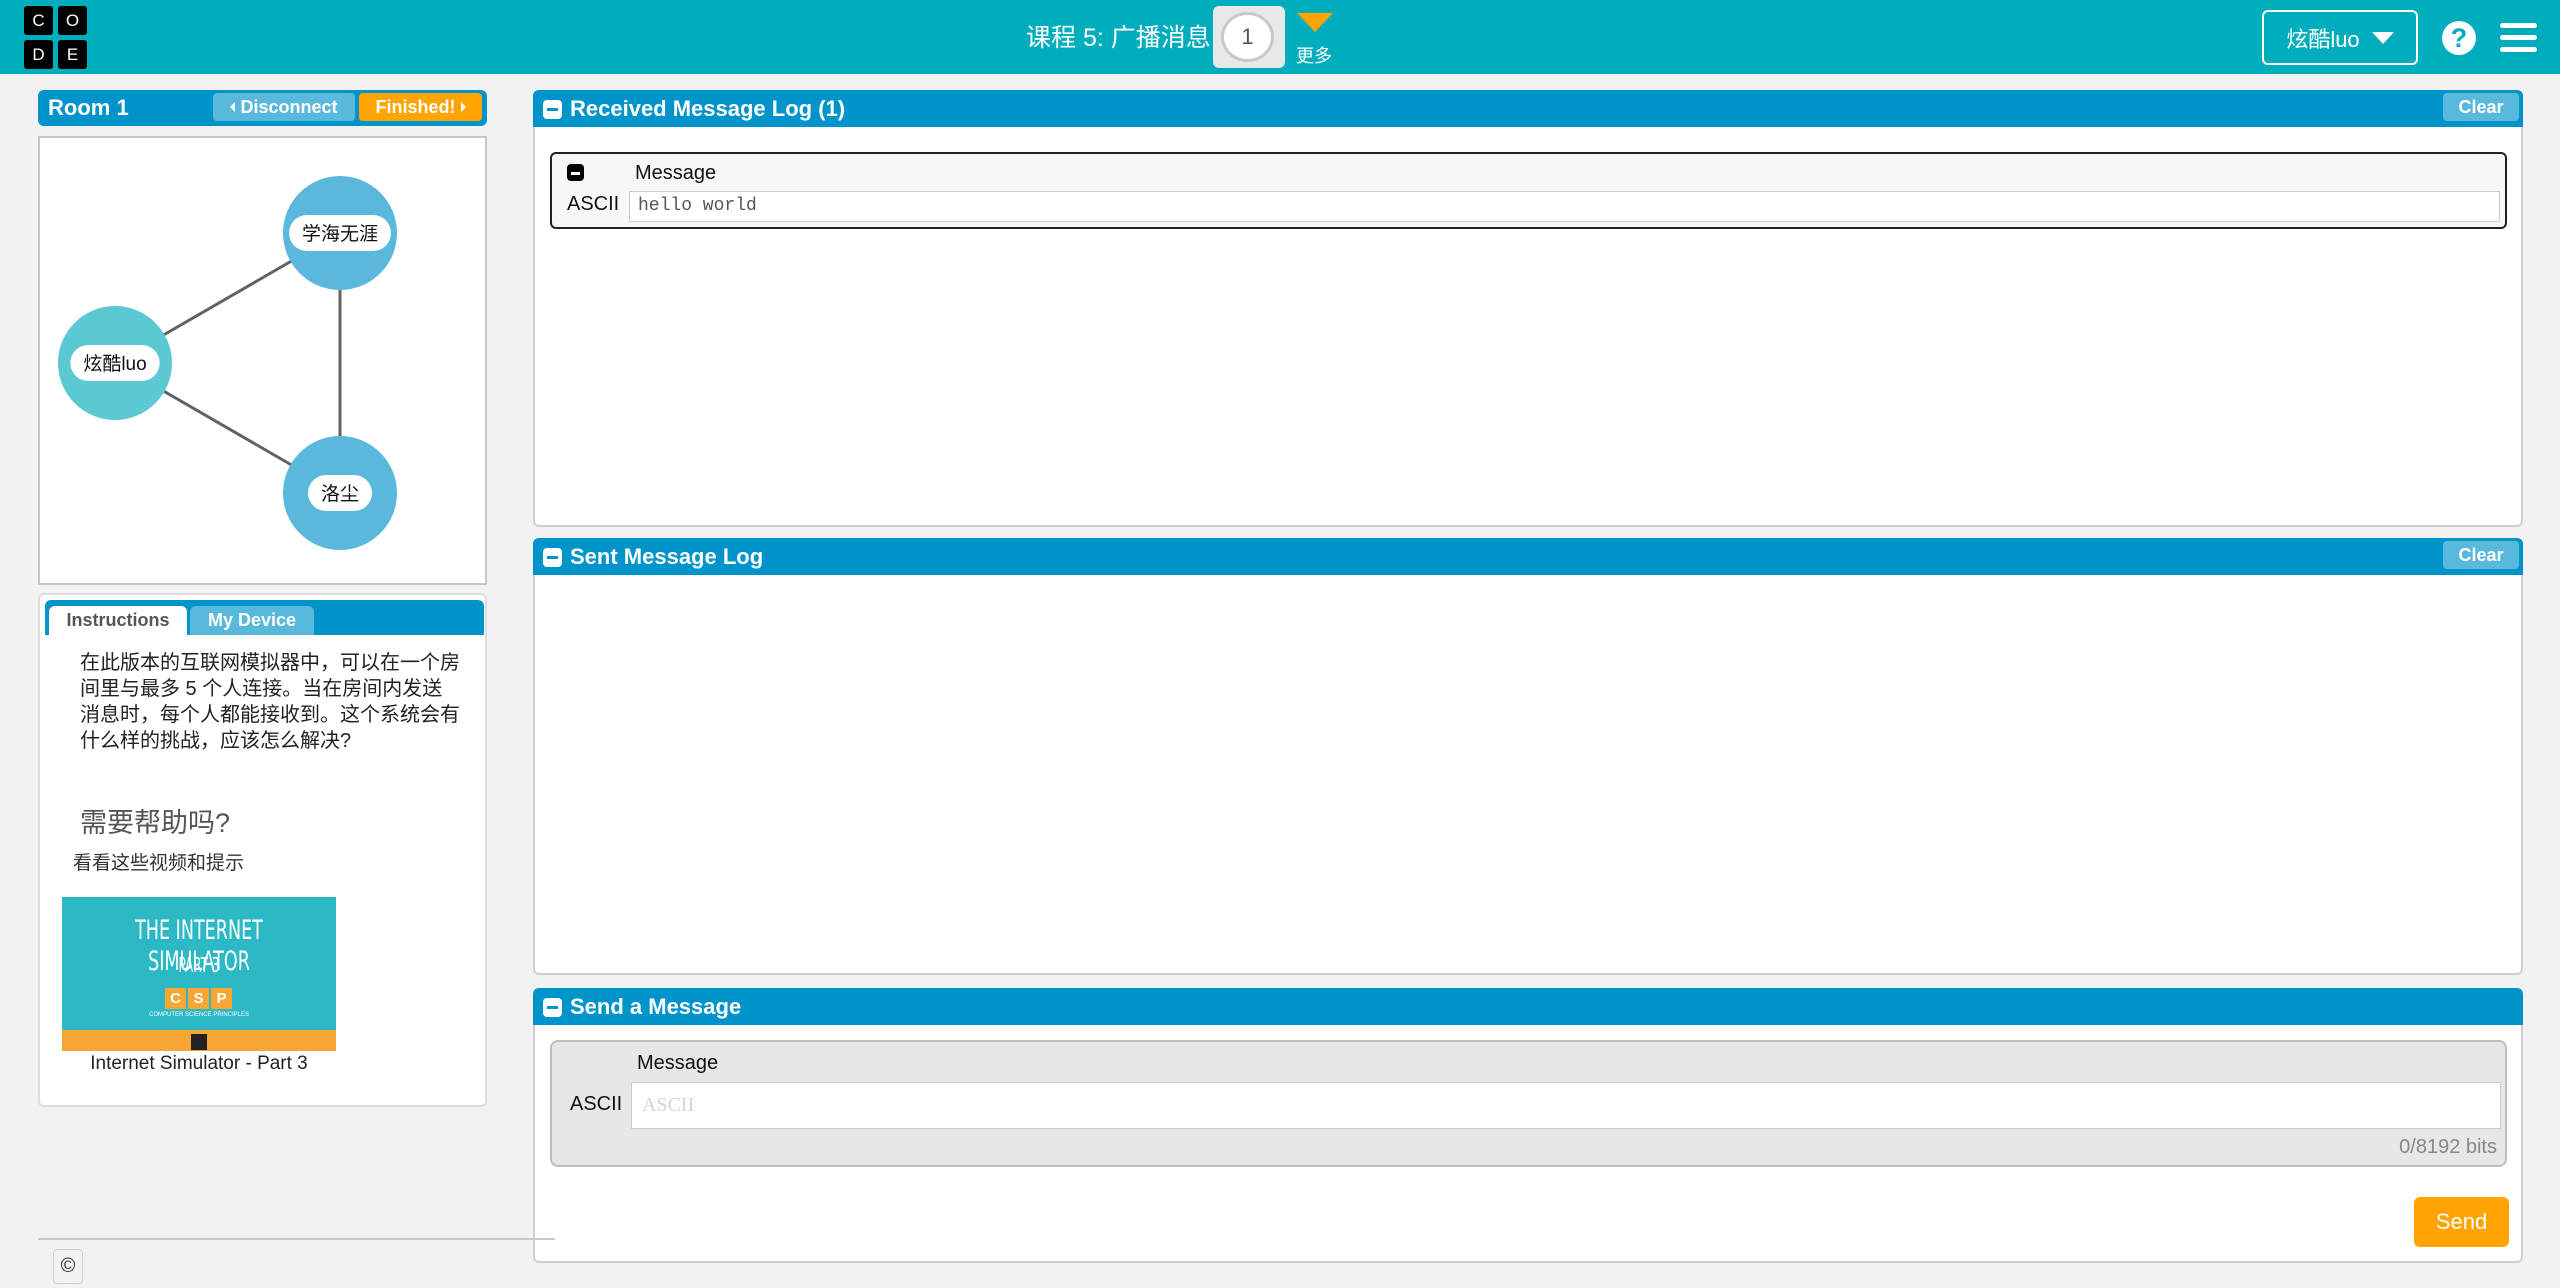 This screenshot has width=2560, height=1288. Describe the element at coordinates (289, 106) in the screenshot. I see `disconnect-label: Disconnect` at that location.